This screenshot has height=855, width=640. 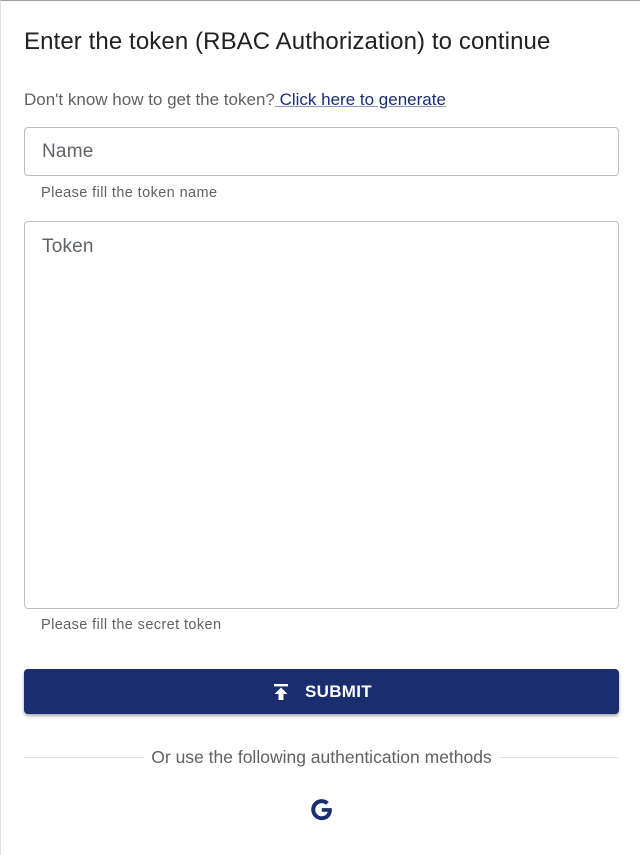 I want to click on upload-icon, so click(x=281, y=692).